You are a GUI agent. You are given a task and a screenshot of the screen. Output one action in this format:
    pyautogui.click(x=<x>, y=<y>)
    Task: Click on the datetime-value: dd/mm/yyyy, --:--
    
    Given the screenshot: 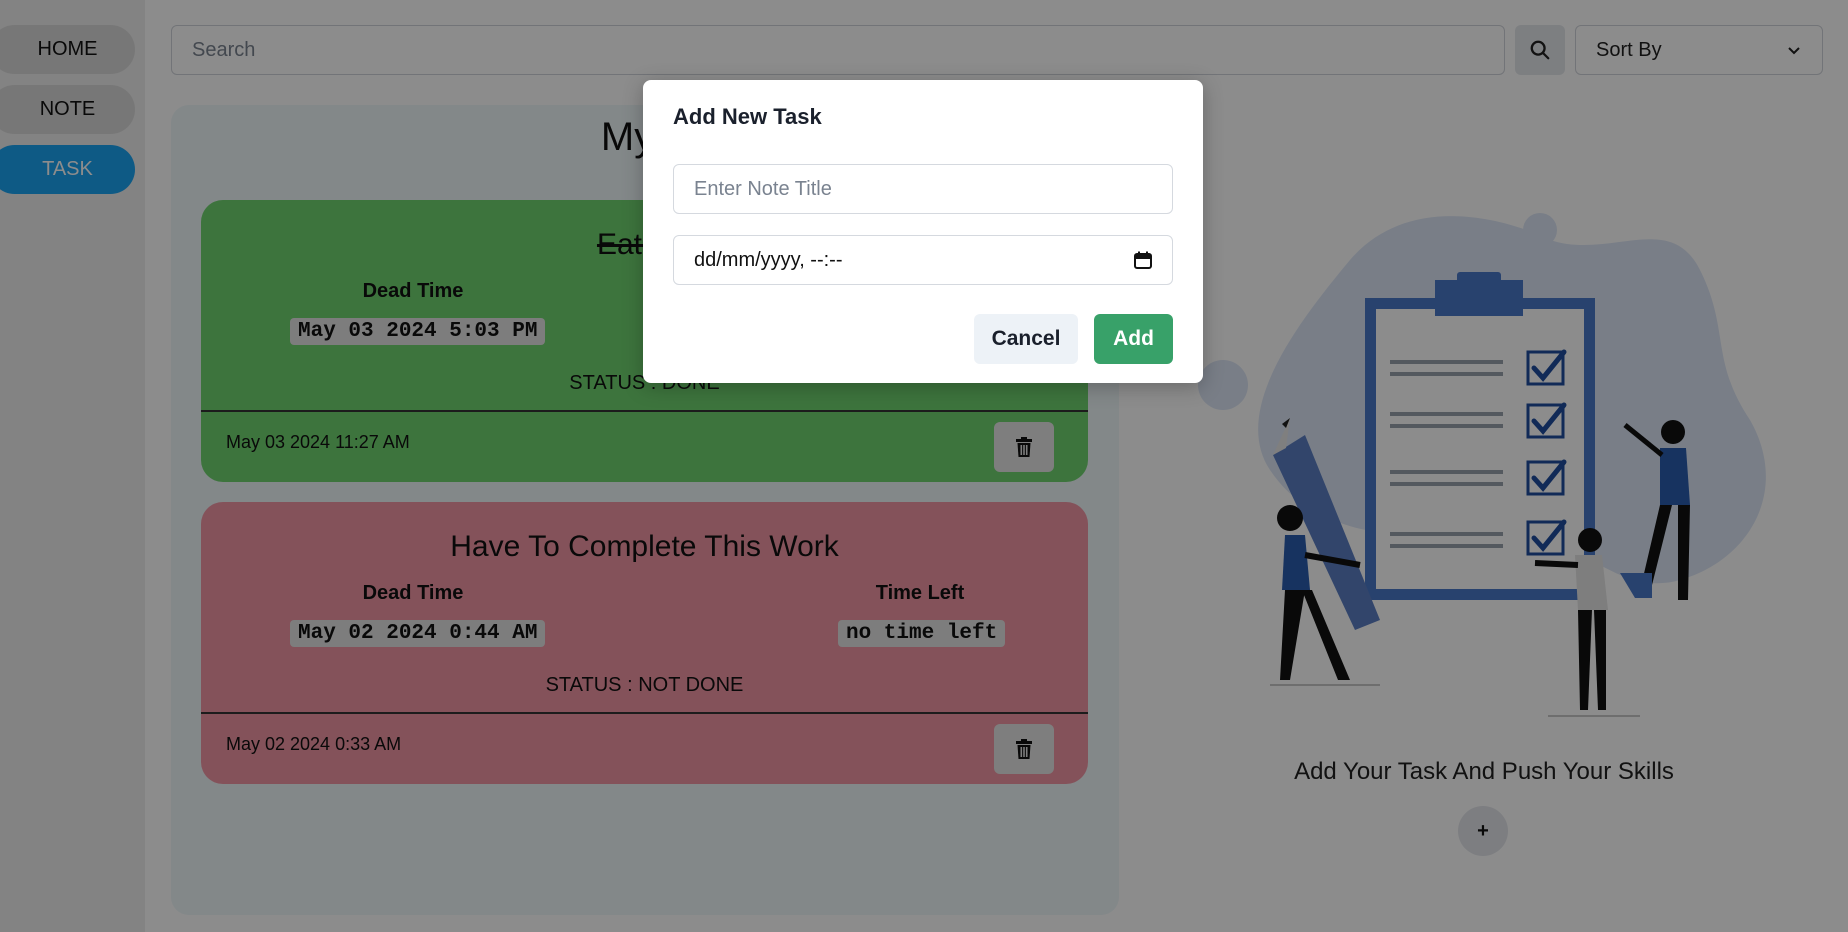 What is the action you would take?
    pyautogui.click(x=768, y=259)
    